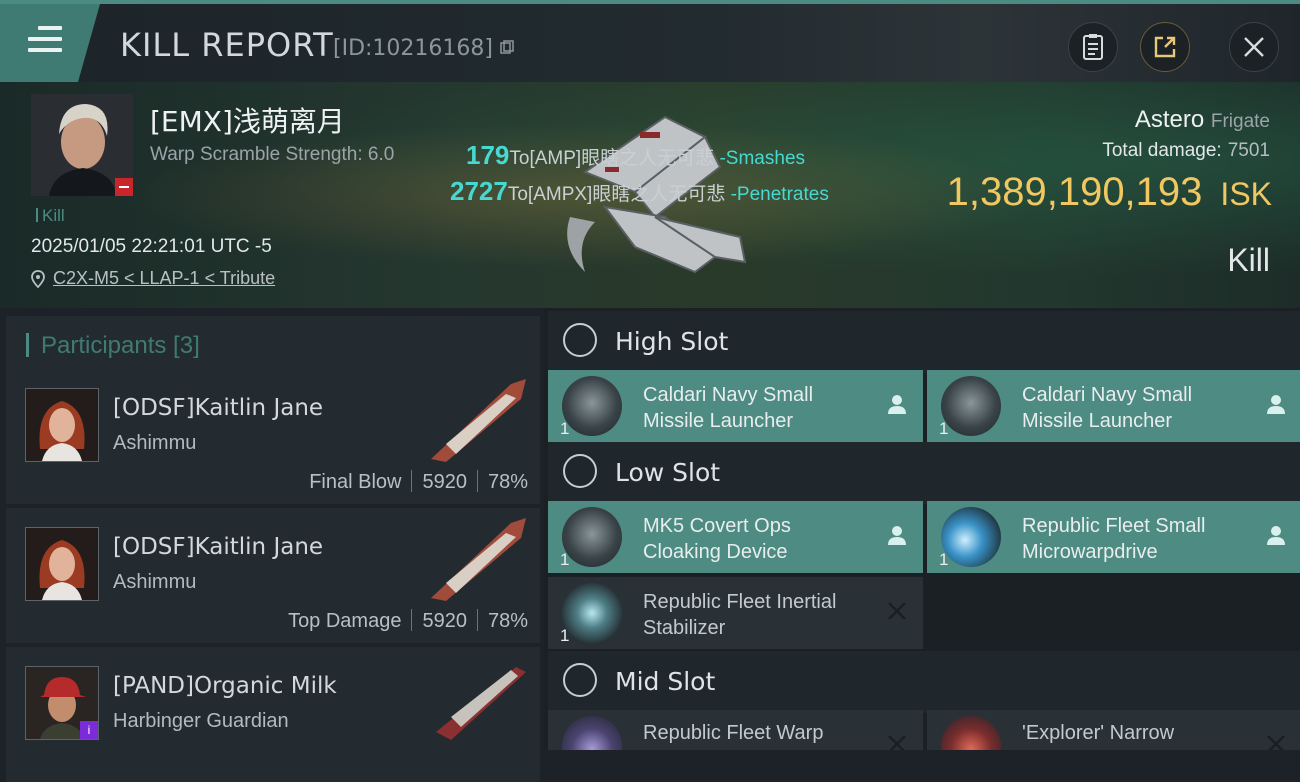 This screenshot has width=1300, height=782. I want to click on negative-standing-badge, so click(124, 187).